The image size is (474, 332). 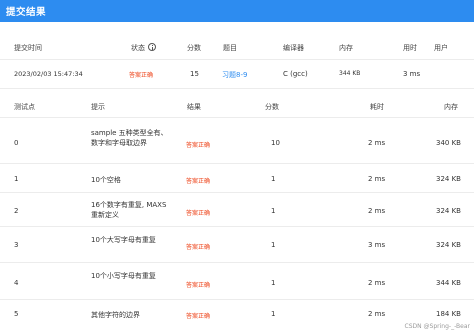 What do you see at coordinates (377, 245) in the screenshot?
I see `test-time: 3 ms` at bounding box center [377, 245].